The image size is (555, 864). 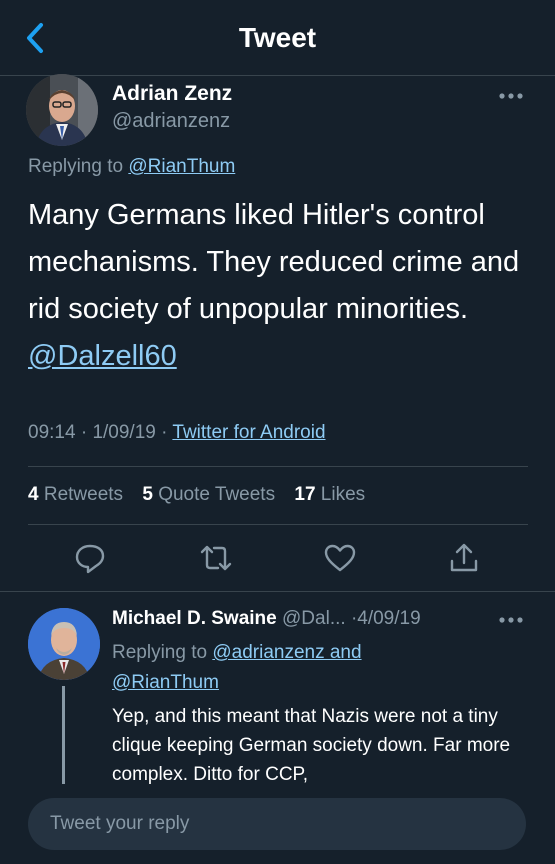 I want to click on reply-icon, so click(x=90, y=559).